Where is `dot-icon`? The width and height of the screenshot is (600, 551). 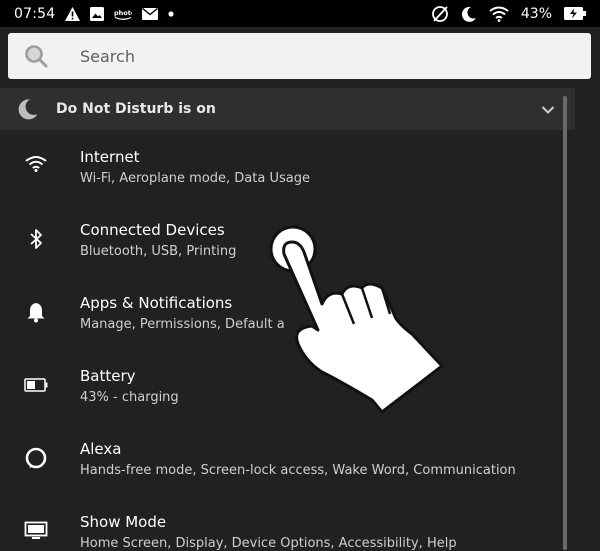 dot-icon is located at coordinates (171, 13).